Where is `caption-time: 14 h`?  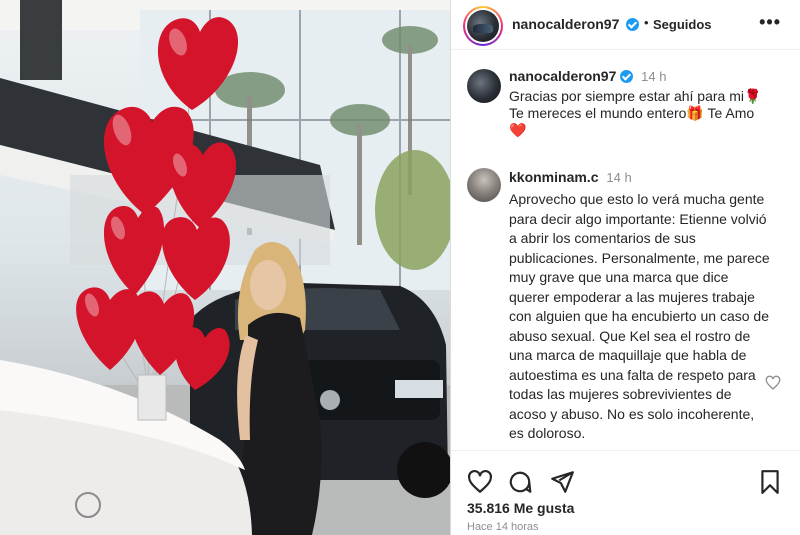 caption-time: 14 h is located at coordinates (653, 76).